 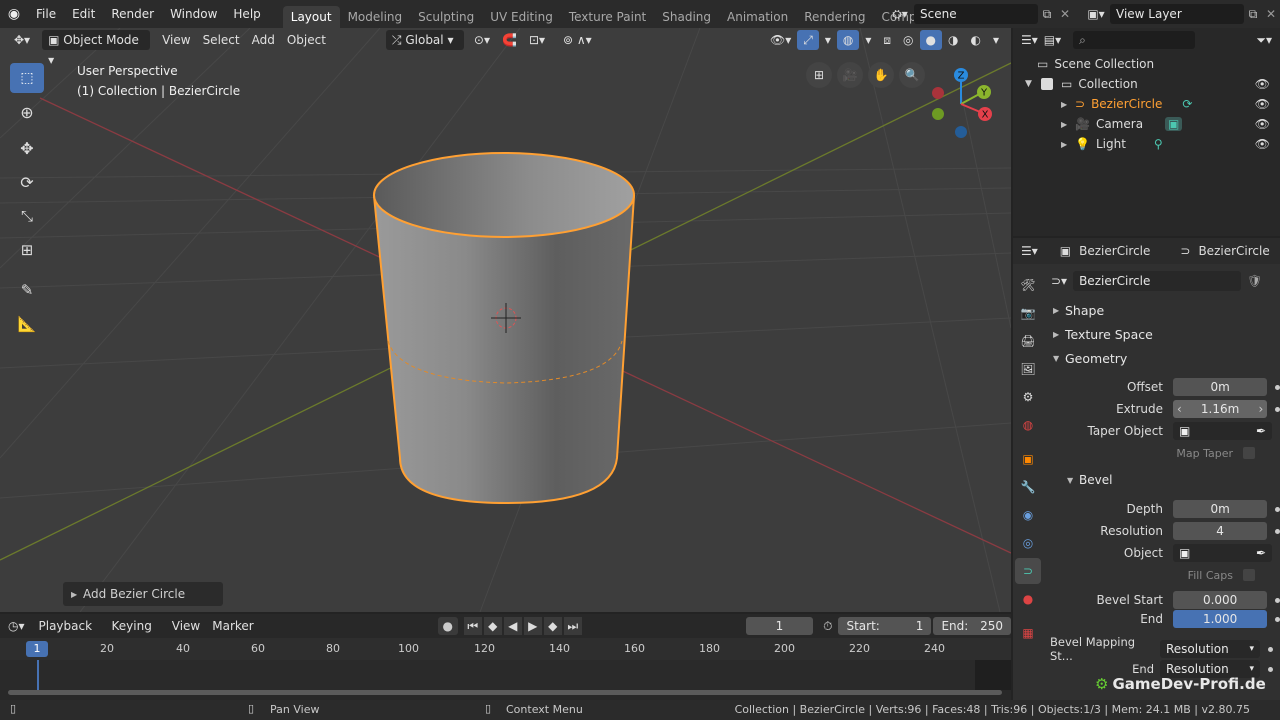 I want to click on tab-texture-paint: Texture Paint, so click(x=607, y=17).